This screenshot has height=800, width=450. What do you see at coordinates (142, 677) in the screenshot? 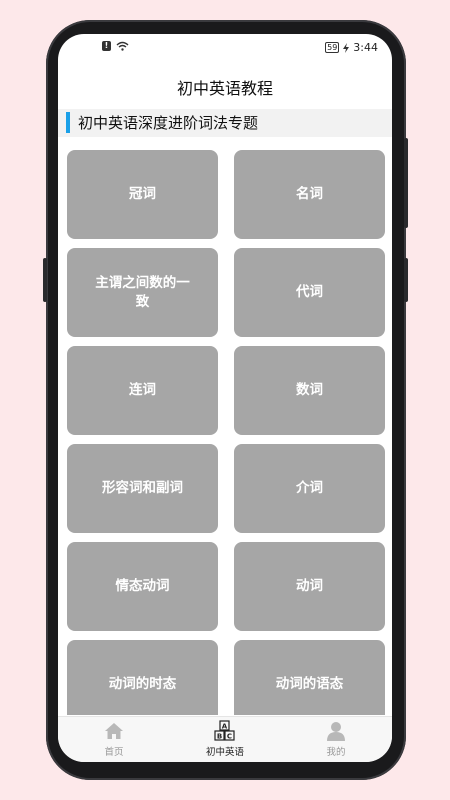
I see `topic-card: 动词的时态` at bounding box center [142, 677].